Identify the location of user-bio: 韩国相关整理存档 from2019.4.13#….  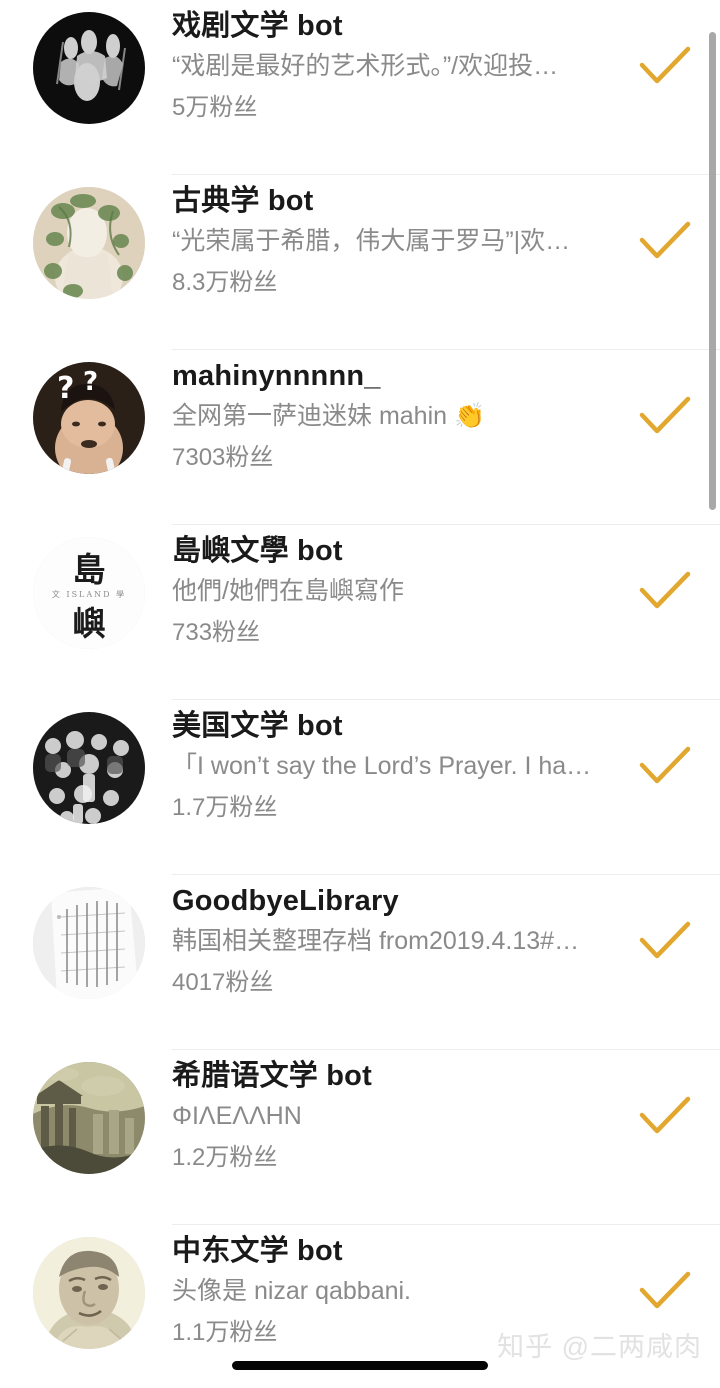
(376, 941).